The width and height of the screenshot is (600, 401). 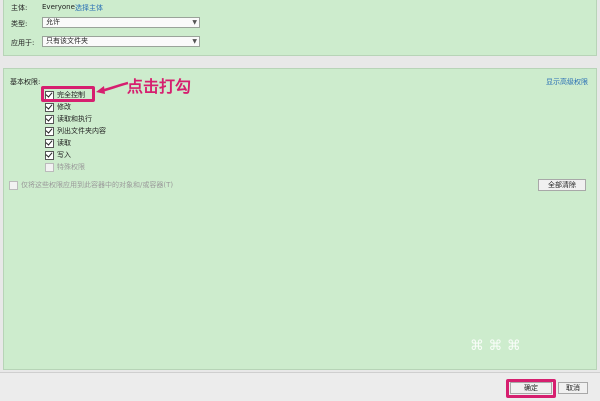 I want to click on watermark: ⌘ ⌘ ⌘, so click(x=495, y=346).